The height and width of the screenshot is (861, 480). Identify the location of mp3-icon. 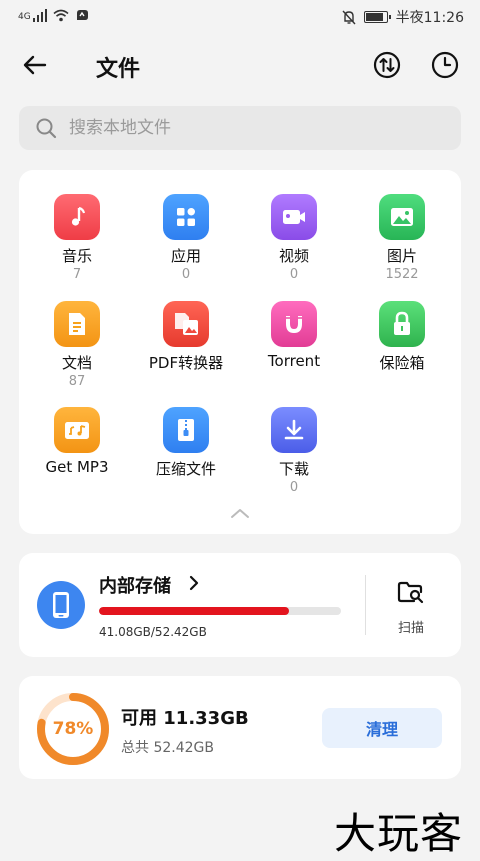
(77, 430).